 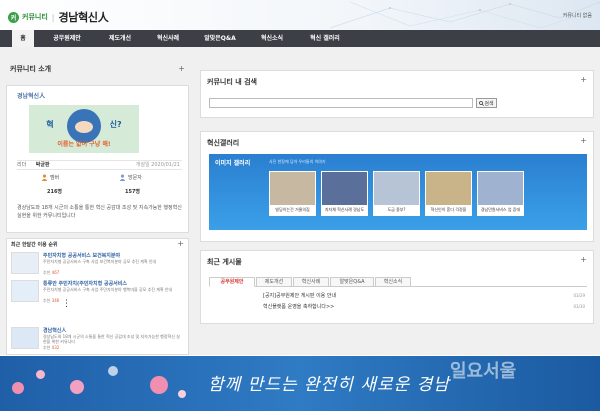 I want to click on header: 커 커뮤니티 | 경남혁신人 커뮤니티 없음, so click(x=300, y=15).